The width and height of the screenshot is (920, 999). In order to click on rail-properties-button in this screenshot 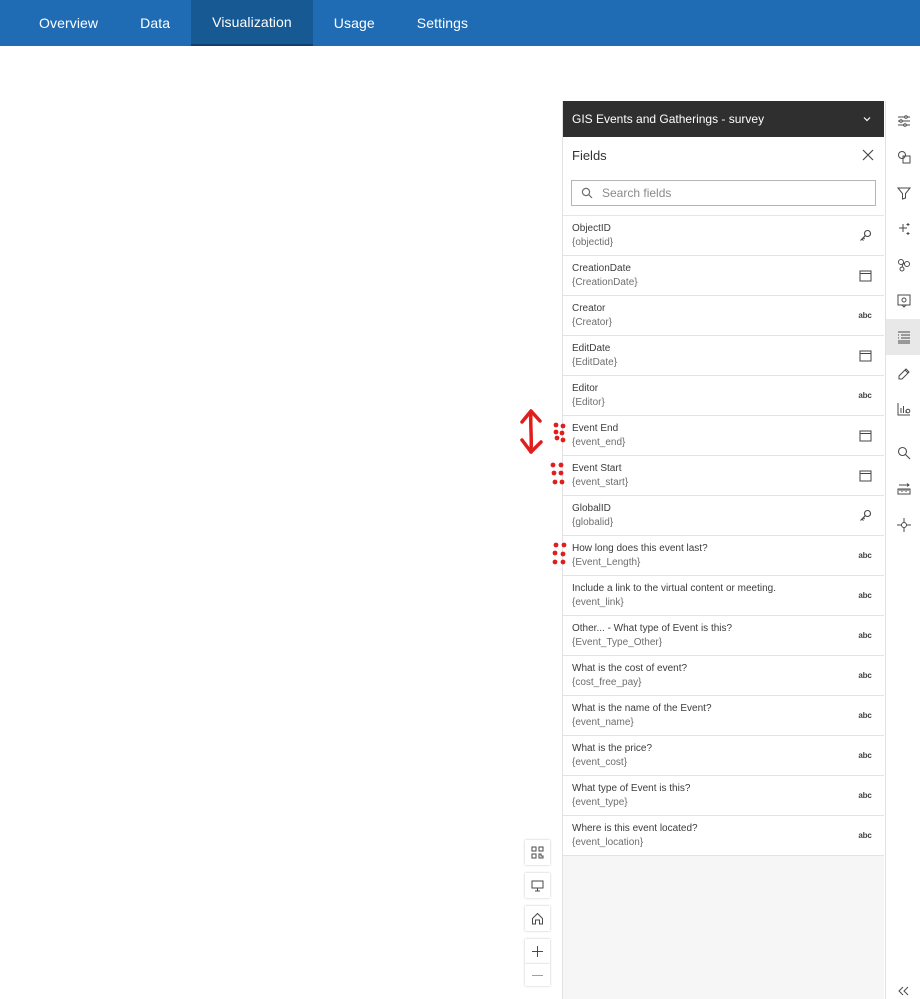, I will do `click(903, 121)`.